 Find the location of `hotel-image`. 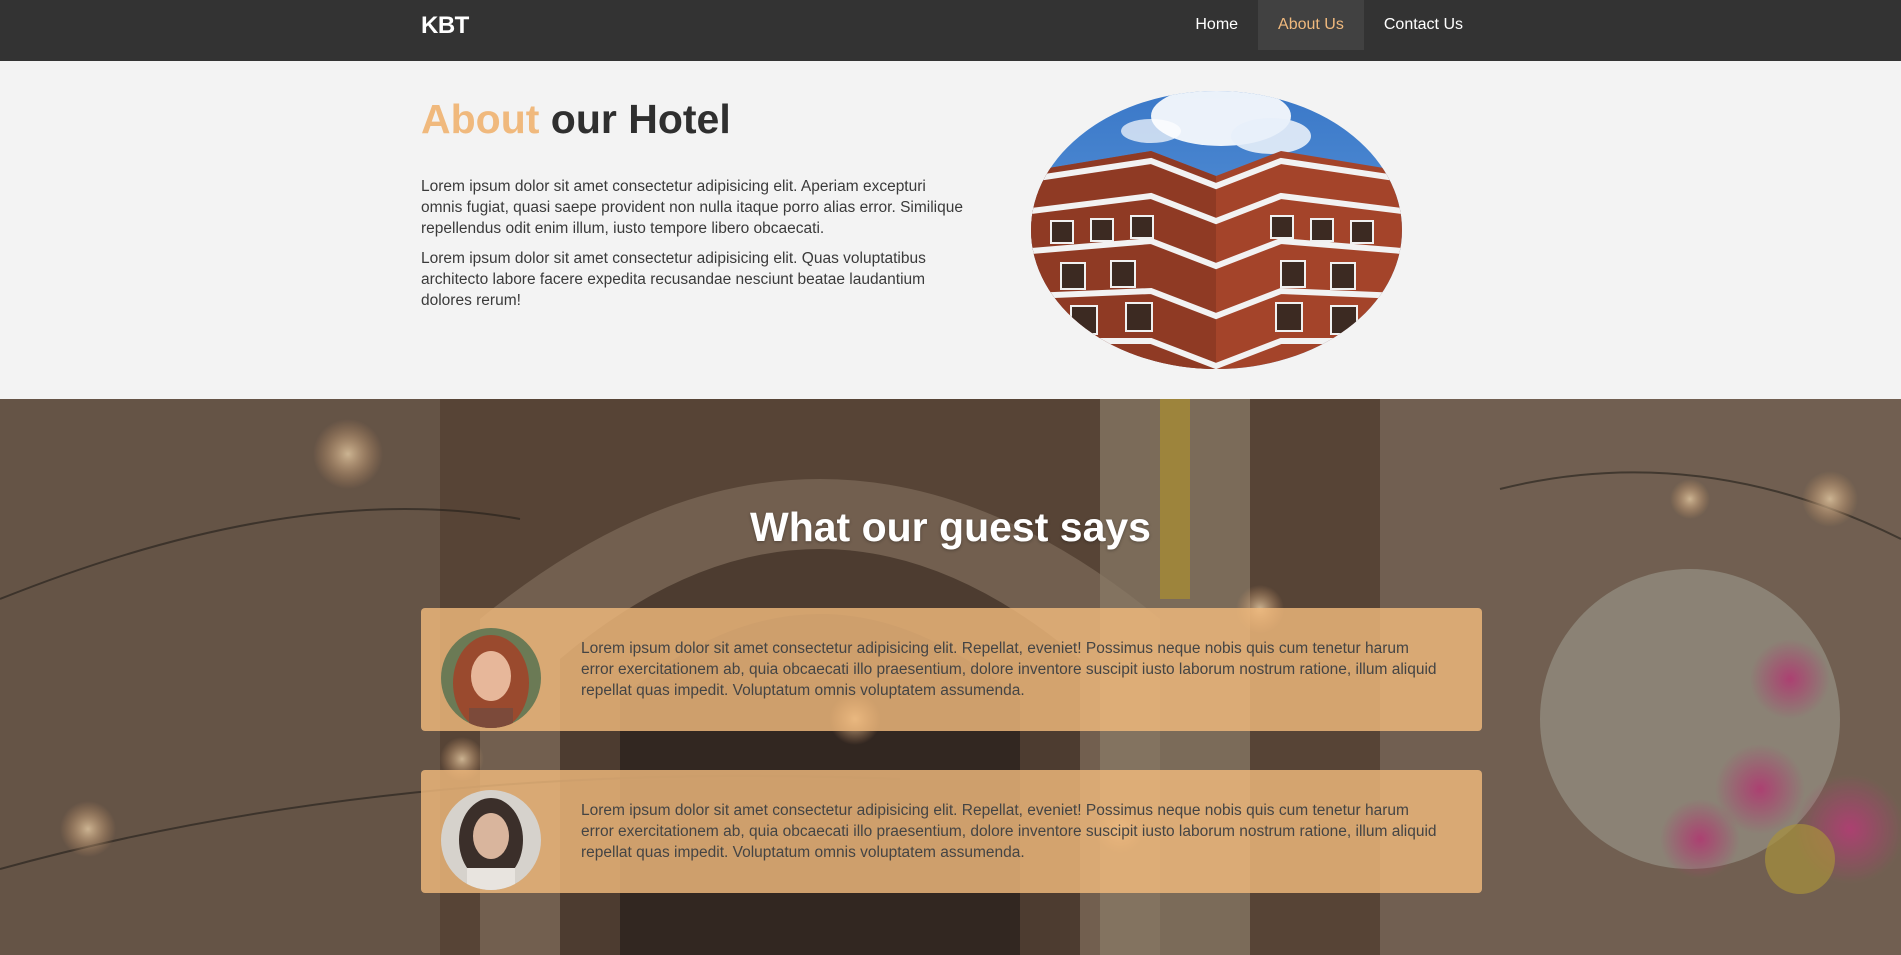

hotel-image is located at coordinates (1216, 230).